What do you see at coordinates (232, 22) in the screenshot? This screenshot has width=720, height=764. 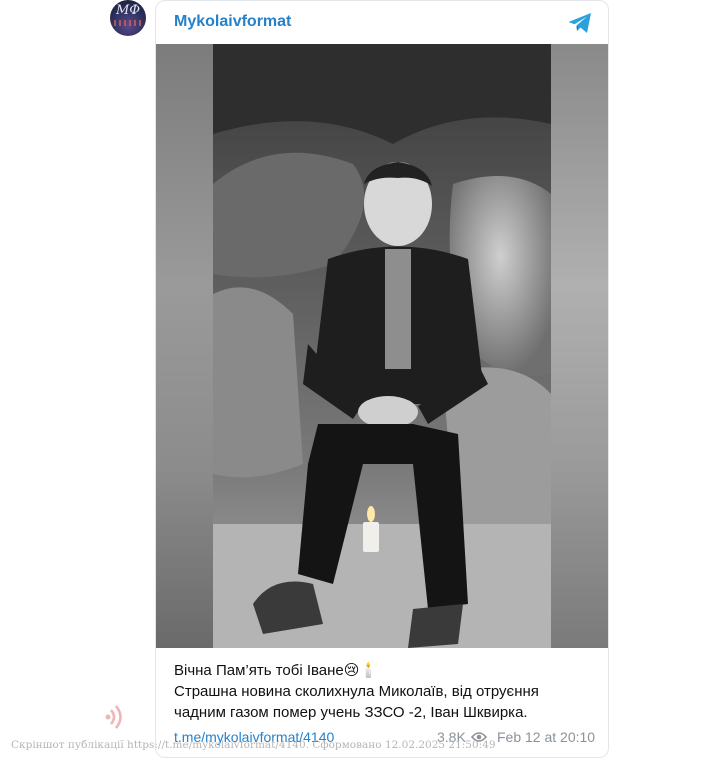 I see `channel-name-link: Mykolaivformat` at bounding box center [232, 22].